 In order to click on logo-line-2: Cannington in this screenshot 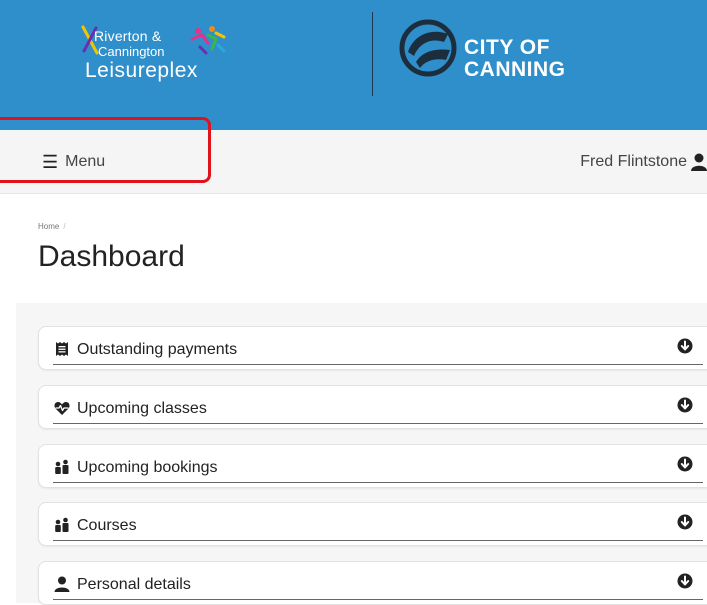, I will do `click(131, 51)`.